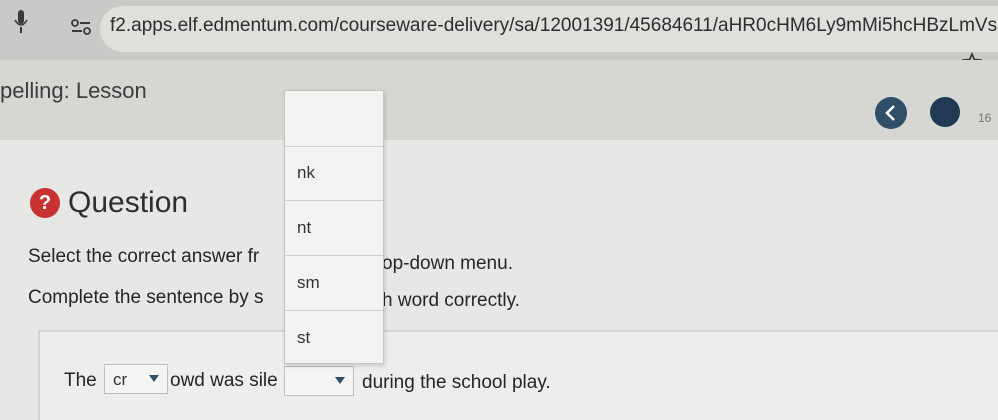  Describe the element at coordinates (21, 22) in the screenshot. I see `mic-icon` at that location.